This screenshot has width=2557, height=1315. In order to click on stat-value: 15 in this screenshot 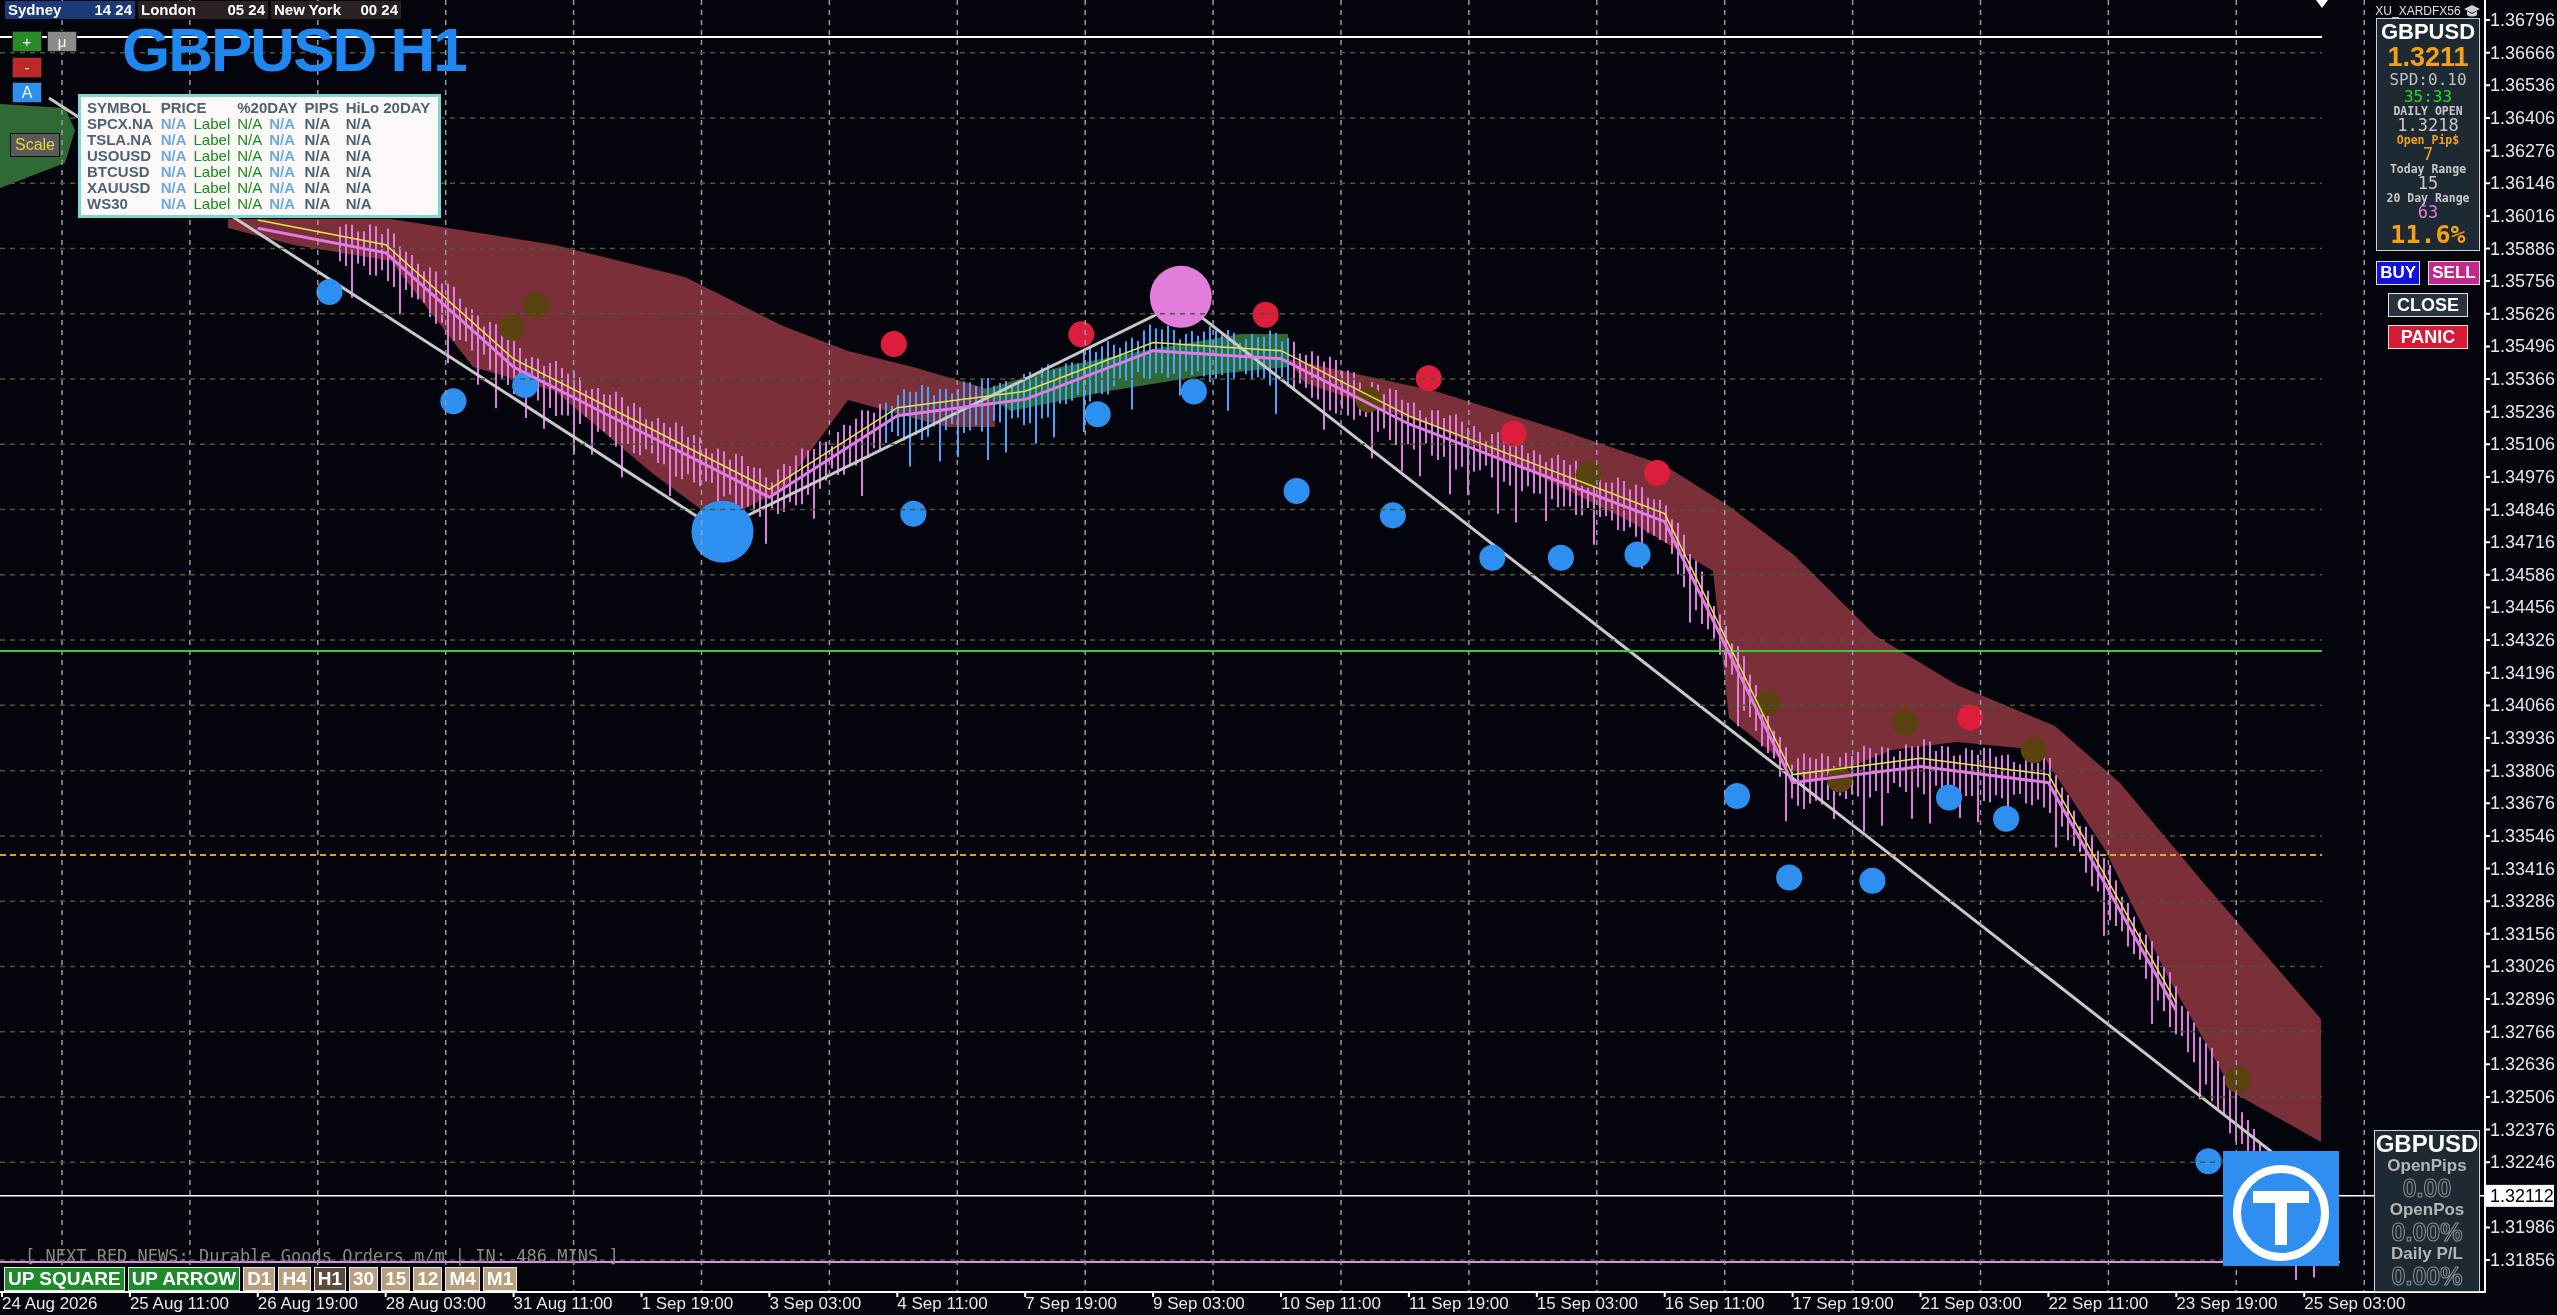, I will do `click(2428, 183)`.